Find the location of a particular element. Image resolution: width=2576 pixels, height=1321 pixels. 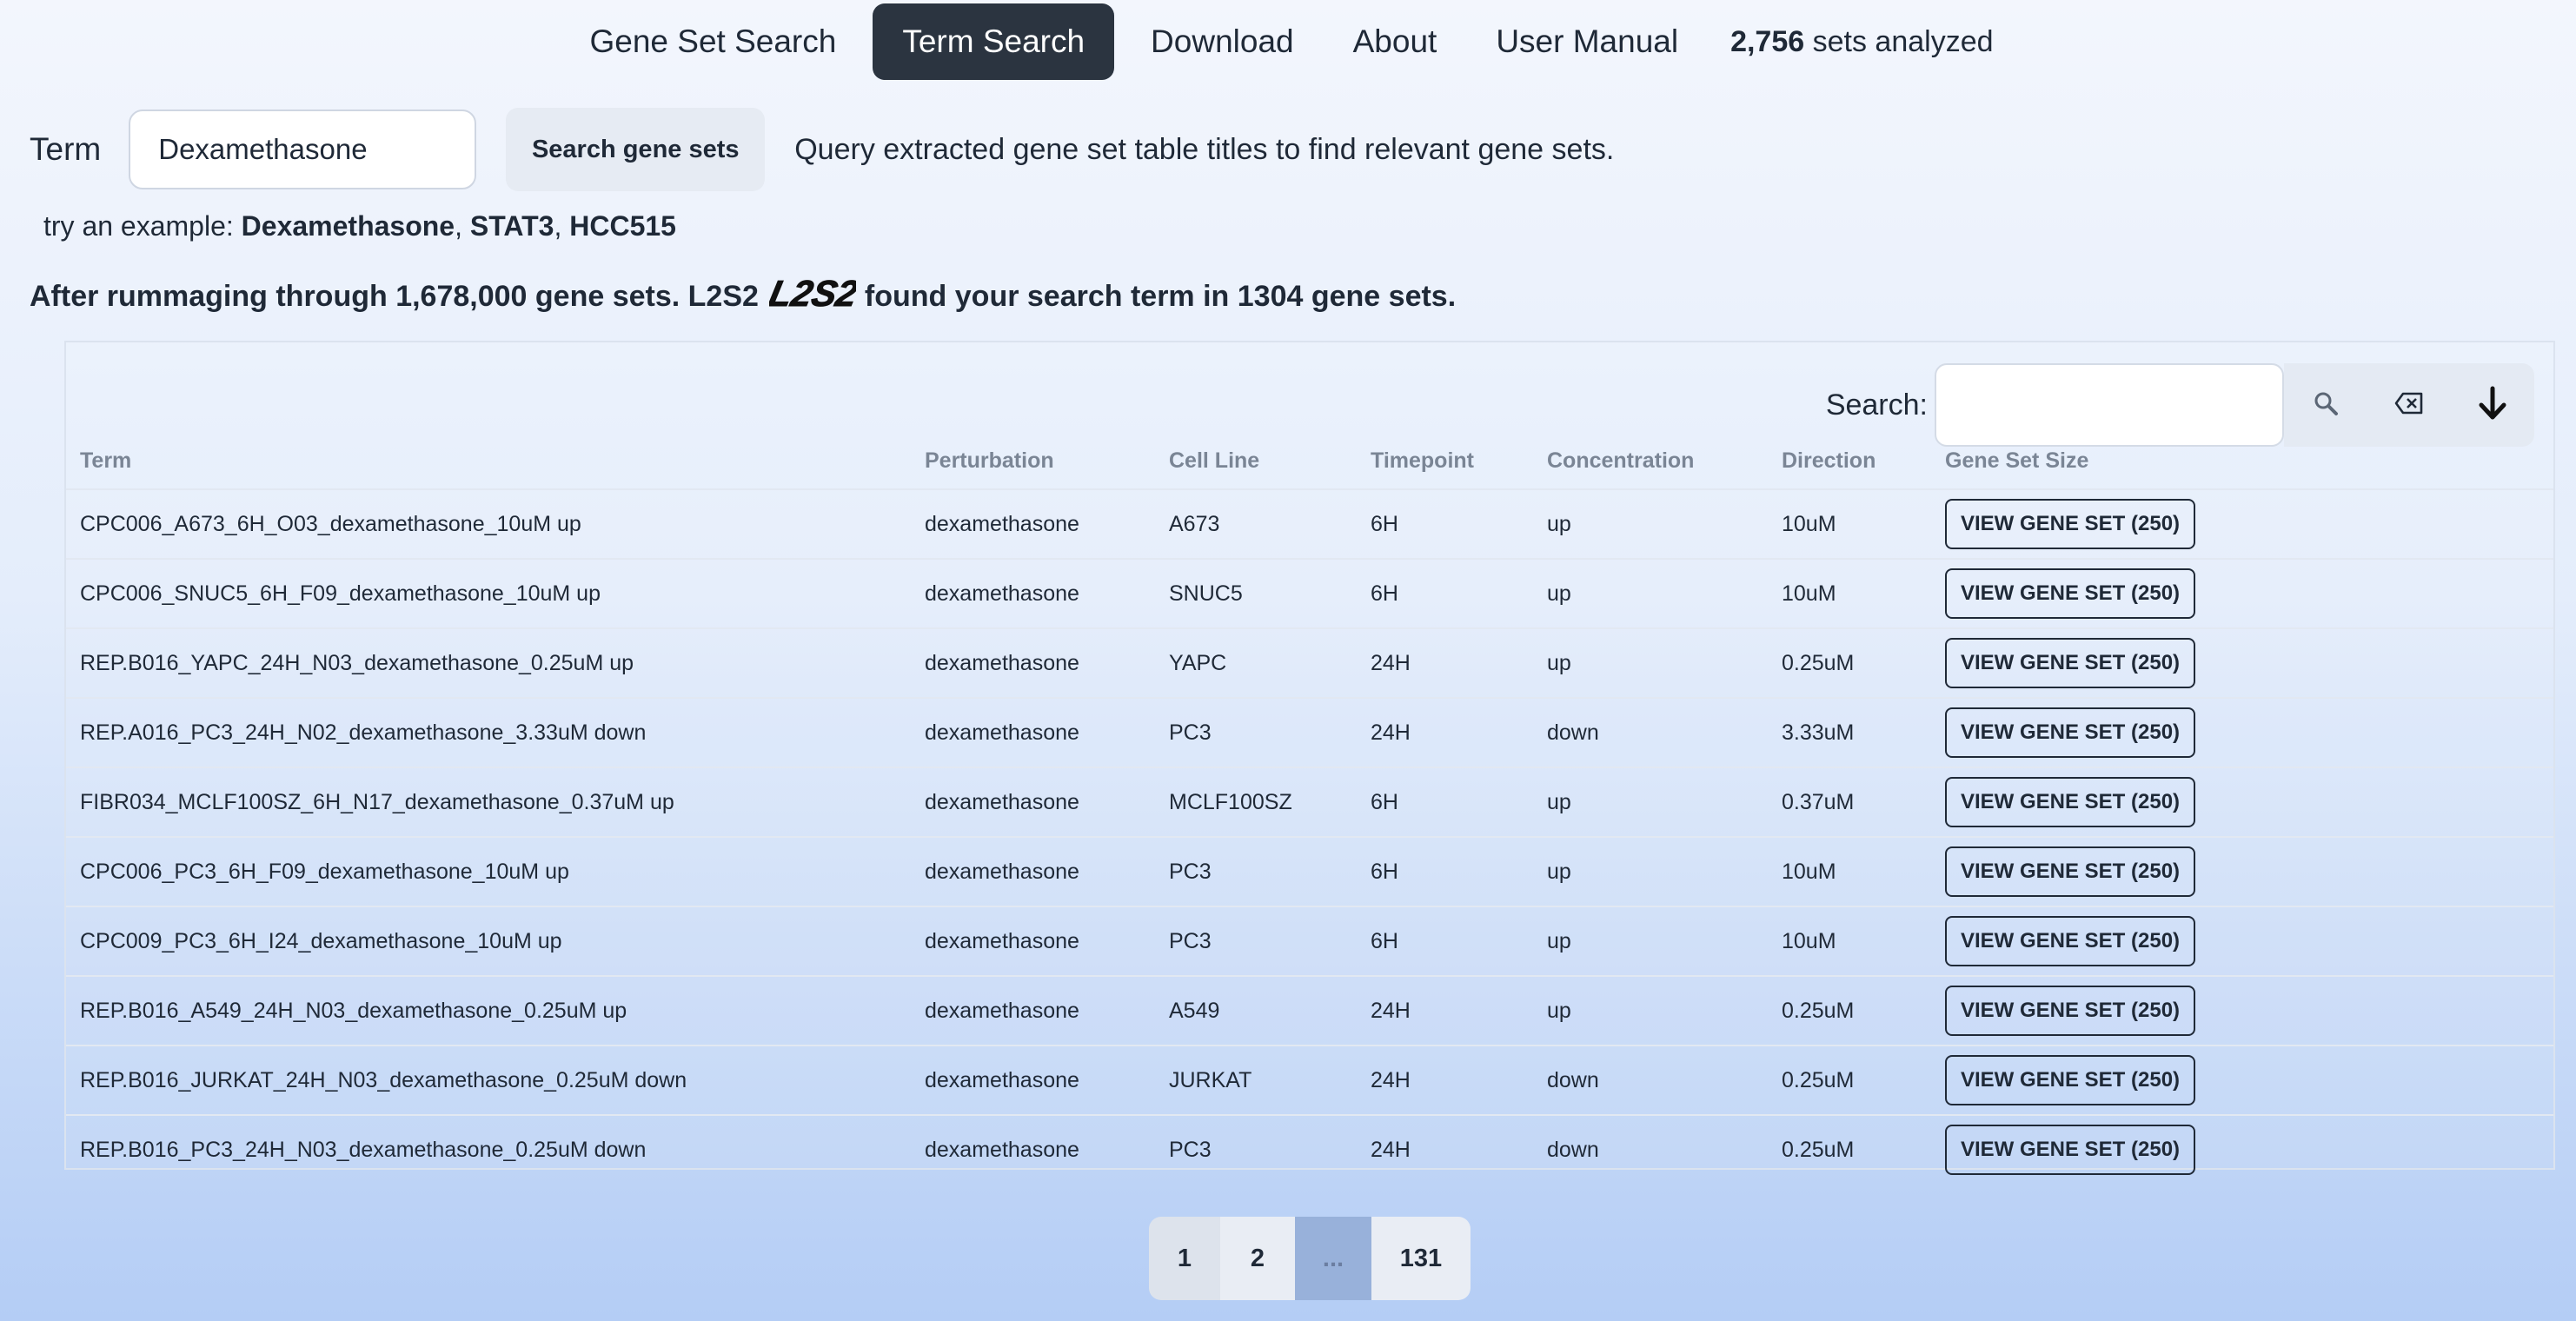

column-header-direction: Direction is located at coordinates (1829, 461).